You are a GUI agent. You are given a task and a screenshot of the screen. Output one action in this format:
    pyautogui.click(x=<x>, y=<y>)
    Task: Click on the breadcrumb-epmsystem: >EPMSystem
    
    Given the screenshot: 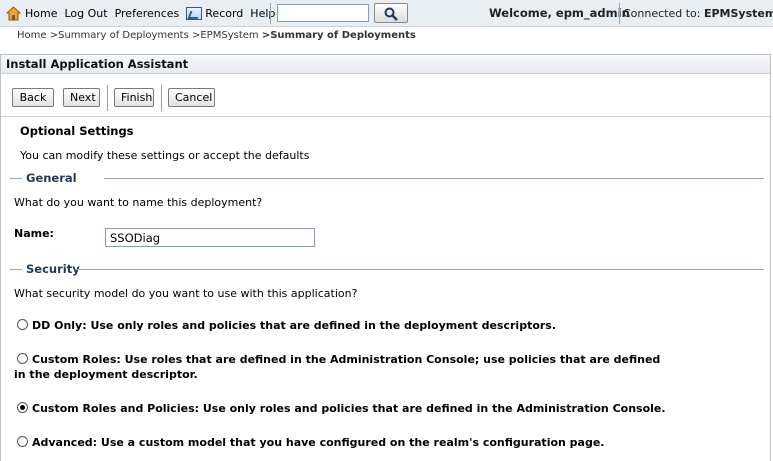 What is the action you would take?
    pyautogui.click(x=225, y=35)
    